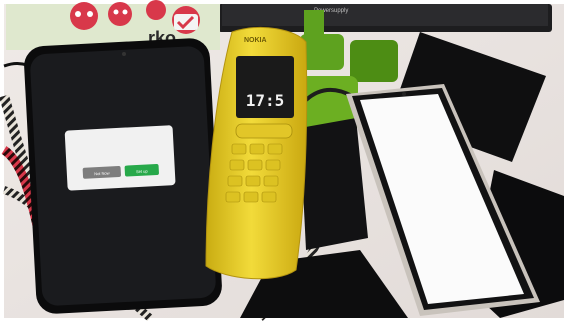 The image size is (568, 322). What do you see at coordinates (255, 40) in the screenshot?
I see `brand-label: NOKIA` at bounding box center [255, 40].